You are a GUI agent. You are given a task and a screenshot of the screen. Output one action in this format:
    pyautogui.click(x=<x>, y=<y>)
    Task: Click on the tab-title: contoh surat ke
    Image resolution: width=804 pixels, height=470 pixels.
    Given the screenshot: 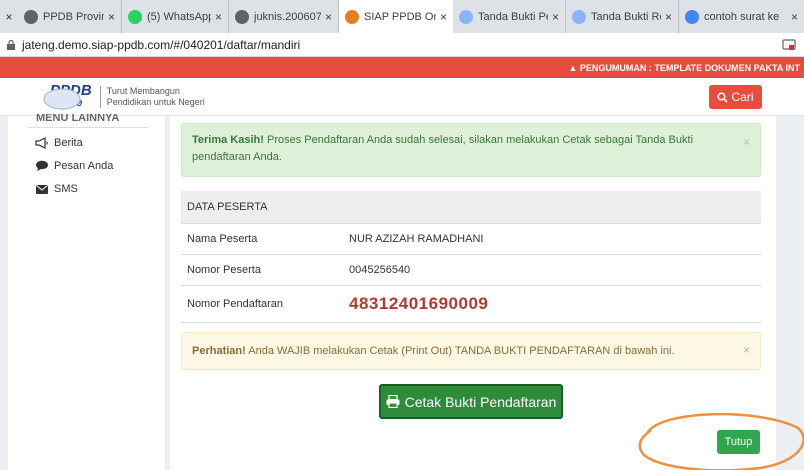 What is the action you would take?
    pyautogui.click(x=742, y=16)
    